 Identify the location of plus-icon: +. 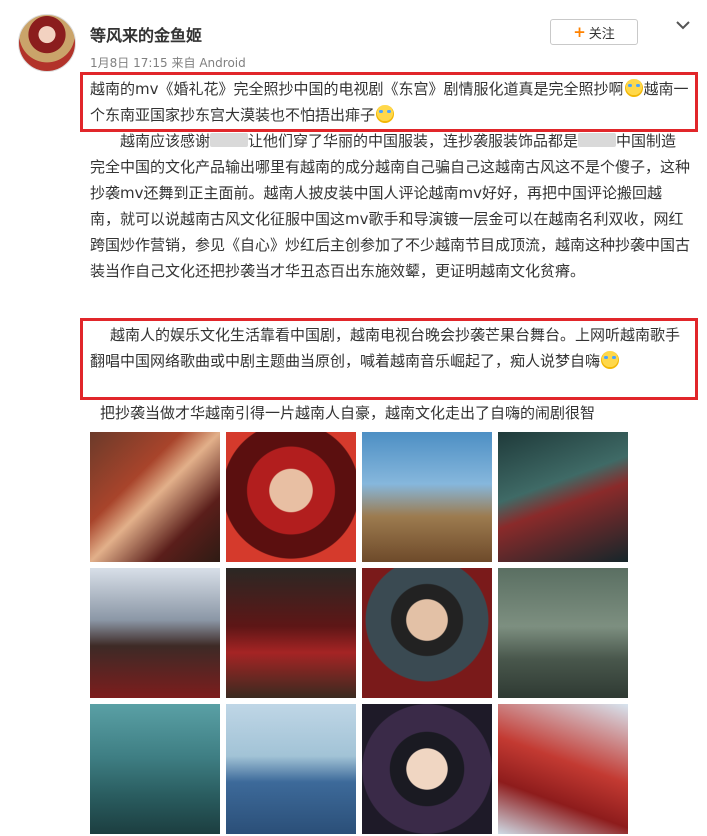
(579, 32).